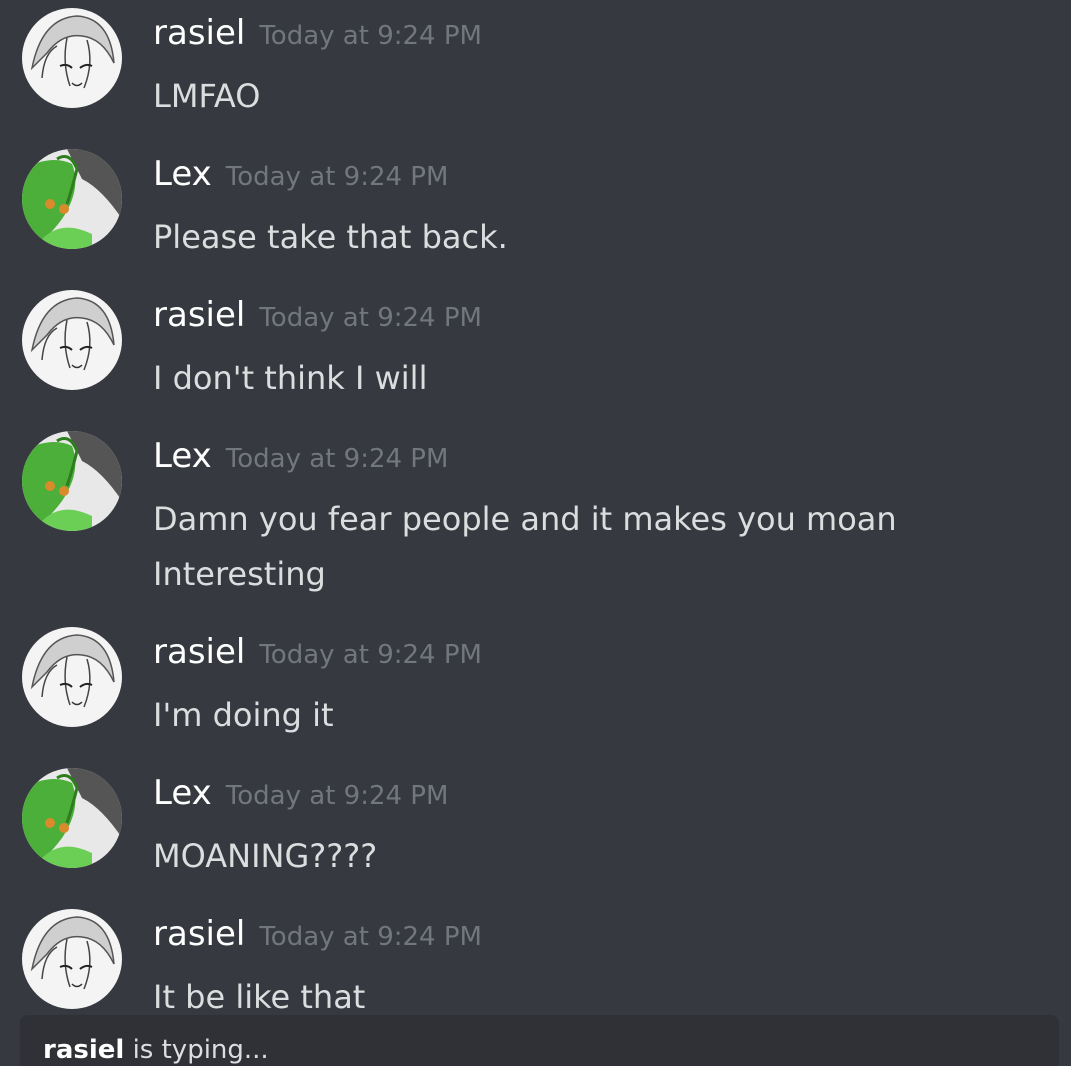  I want to click on message-text: I'm doing it, so click(243, 715).